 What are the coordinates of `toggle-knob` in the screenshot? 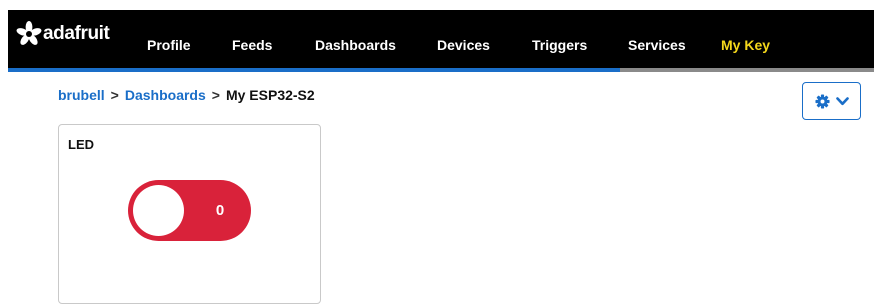 It's located at (158, 210).